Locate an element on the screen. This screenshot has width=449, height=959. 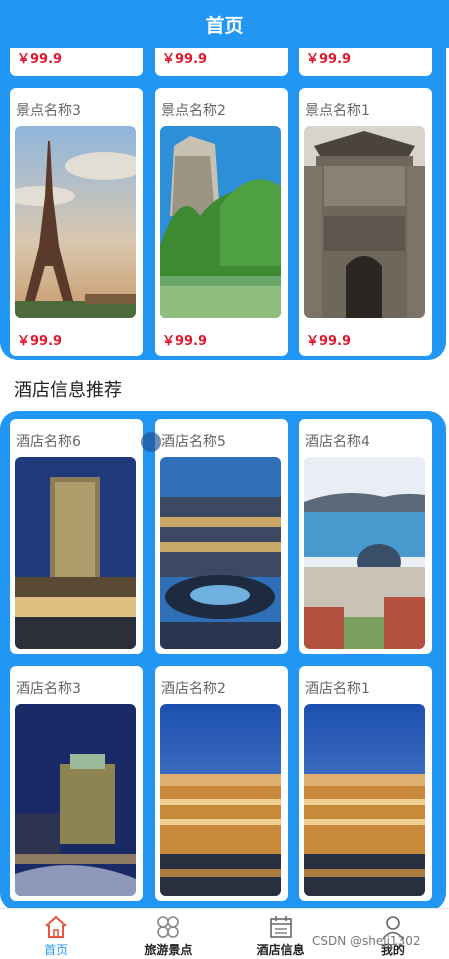
page-title: 首页 is located at coordinates (224, 25).